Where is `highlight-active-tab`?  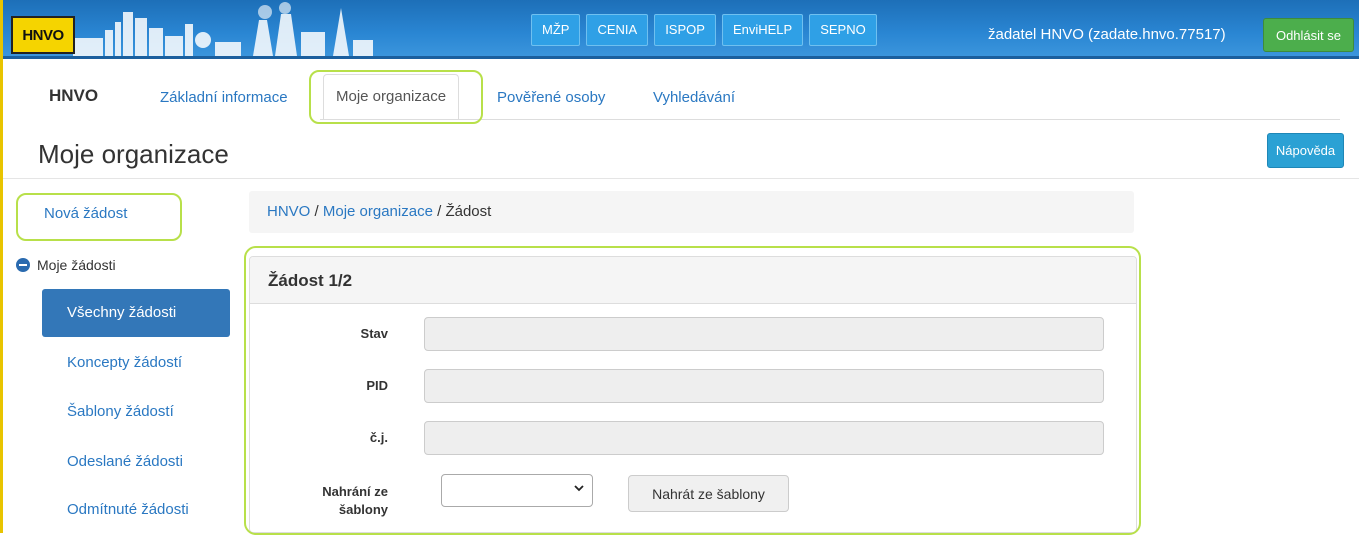 highlight-active-tab is located at coordinates (396, 97).